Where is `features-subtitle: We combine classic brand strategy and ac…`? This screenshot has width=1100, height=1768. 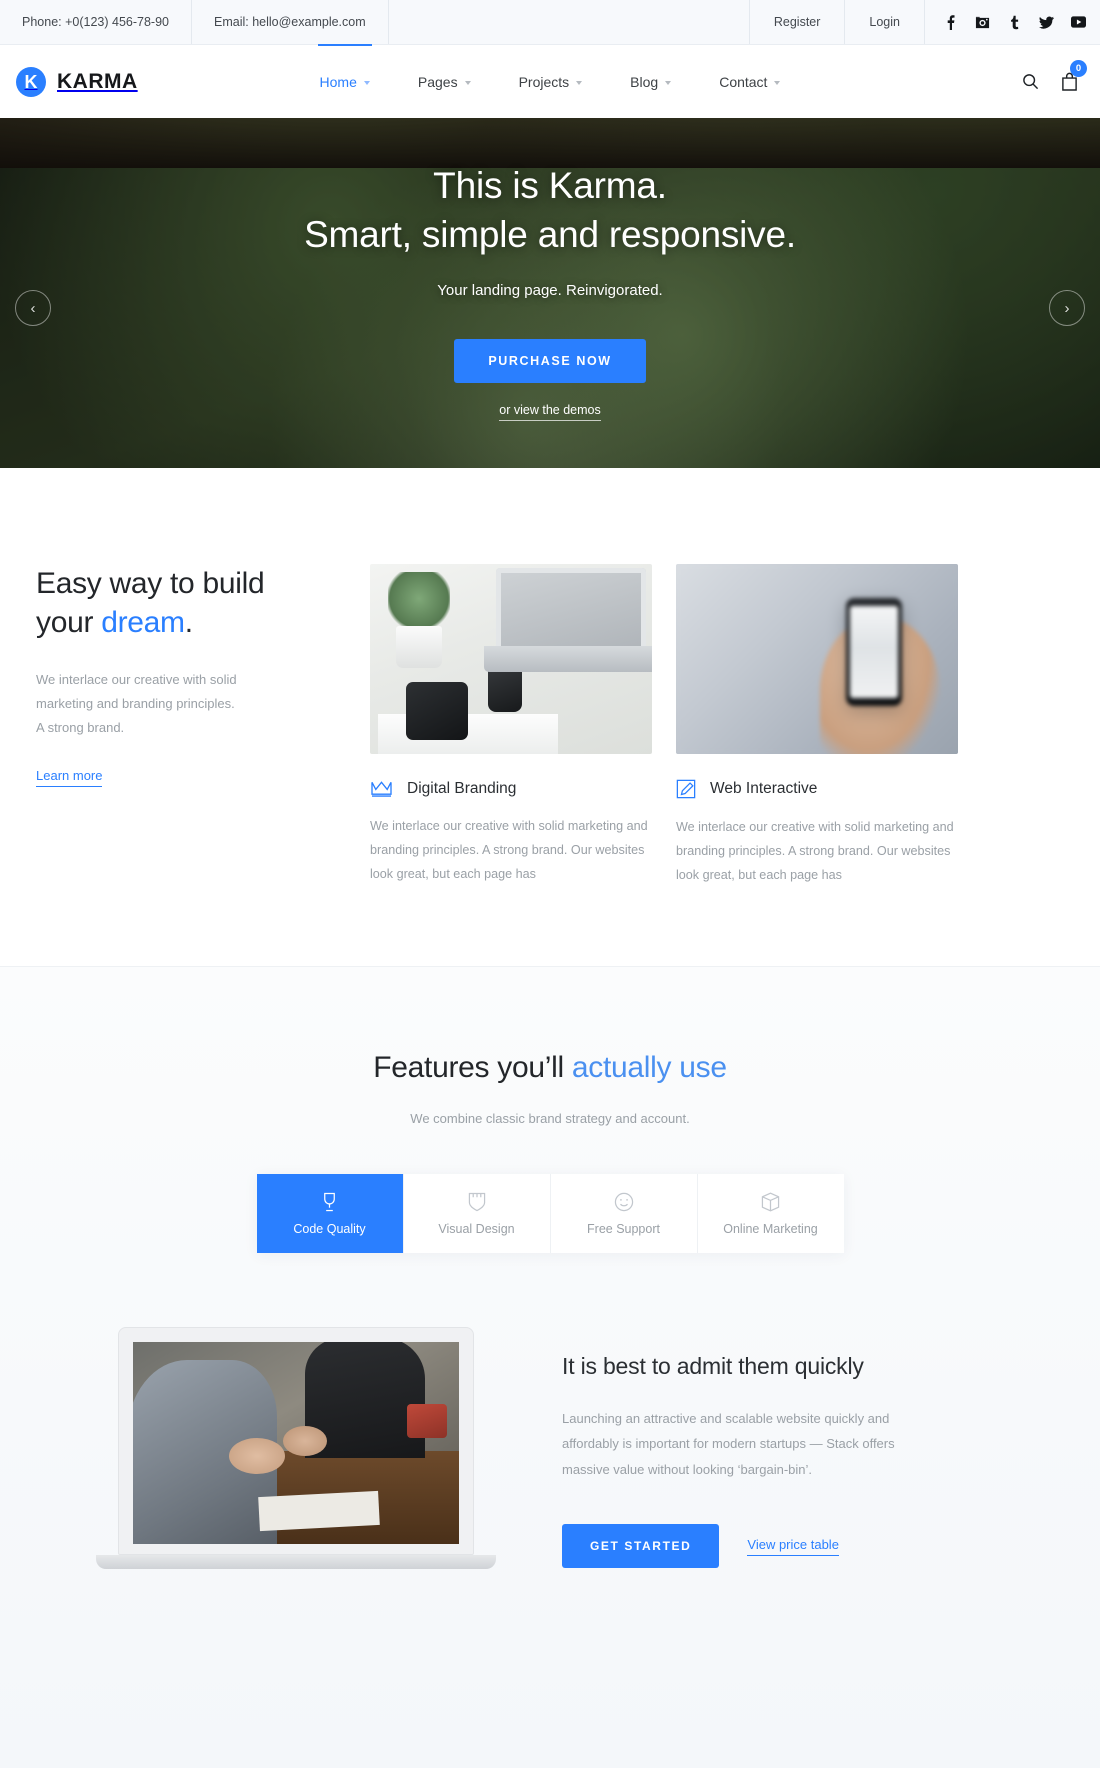
features-subtitle: We combine classic brand strategy and ac… is located at coordinates (550, 1118).